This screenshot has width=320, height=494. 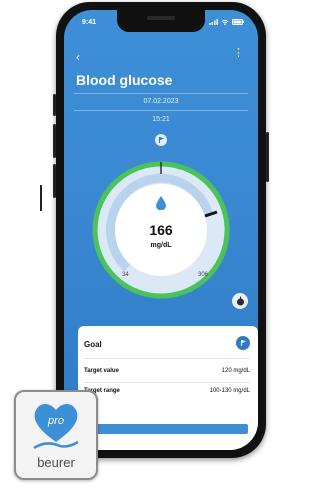 I want to click on back-icon: ‹, so click(x=78, y=57).